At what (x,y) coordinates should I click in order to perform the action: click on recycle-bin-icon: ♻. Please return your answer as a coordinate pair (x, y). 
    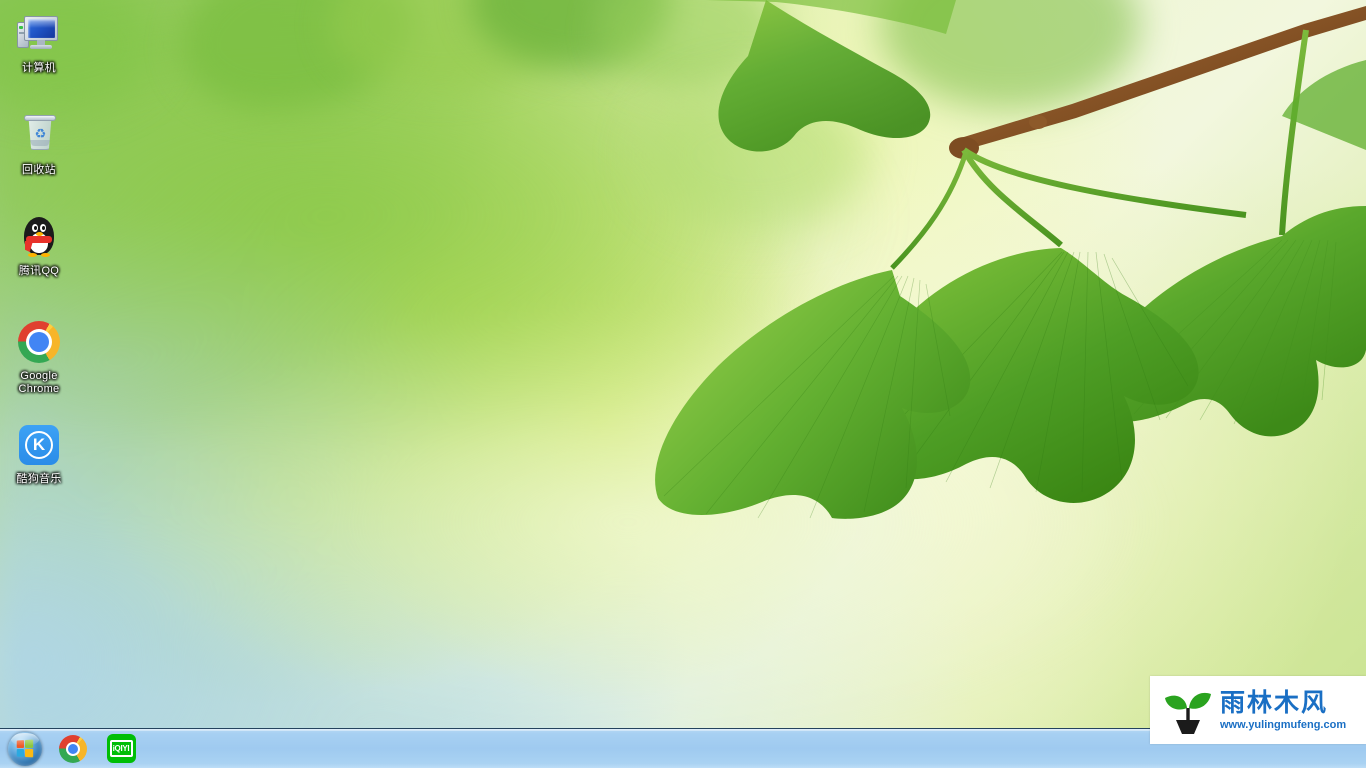
    Looking at the image, I should click on (39, 136).